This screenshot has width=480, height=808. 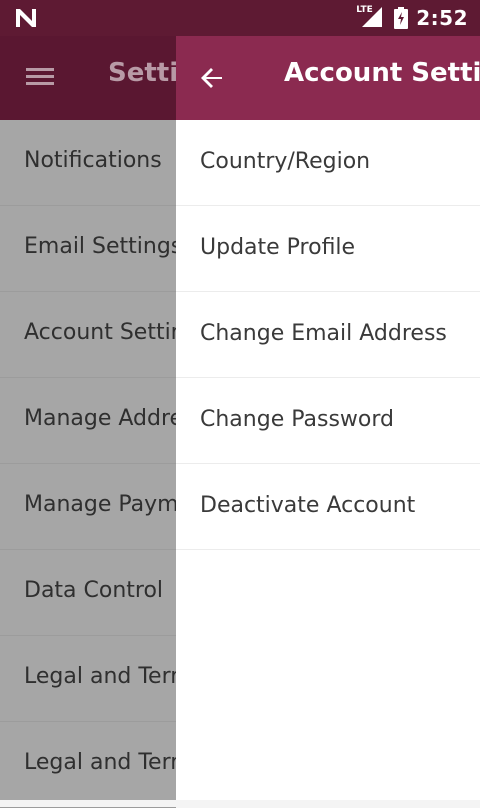 What do you see at coordinates (240, 18) in the screenshot?
I see `status-bar: LTE 2:52` at bounding box center [240, 18].